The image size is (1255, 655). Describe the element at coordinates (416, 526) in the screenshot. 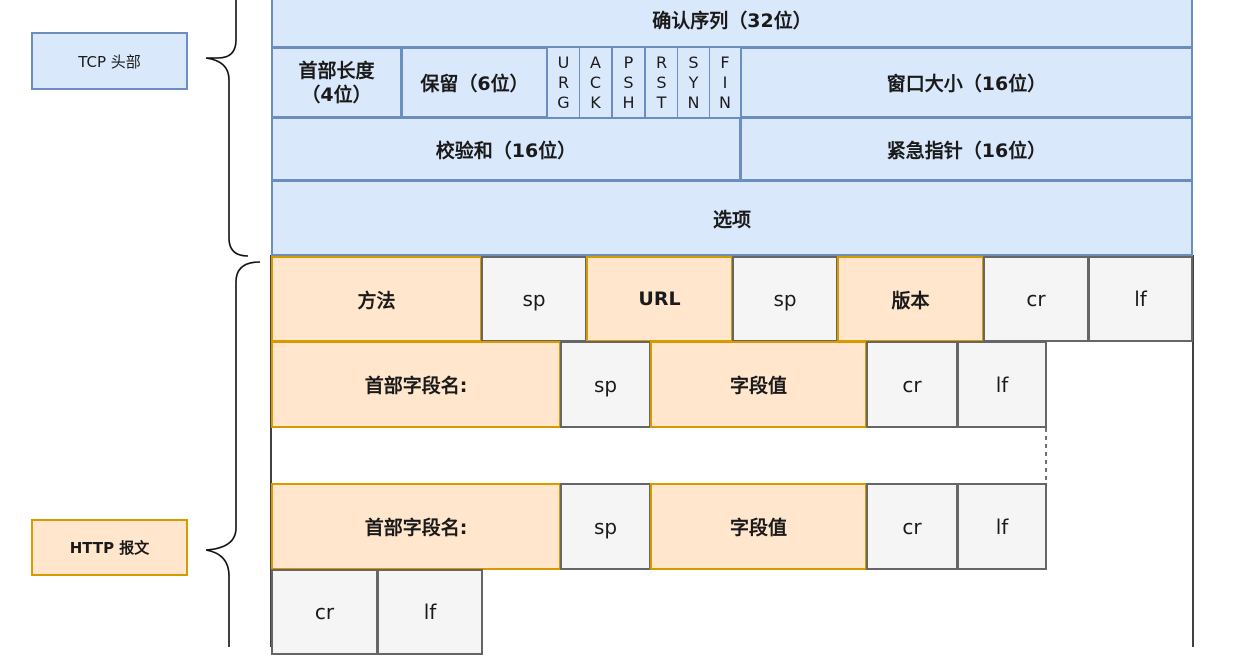

I see `header-name-field-2: 首部字段名:` at that location.